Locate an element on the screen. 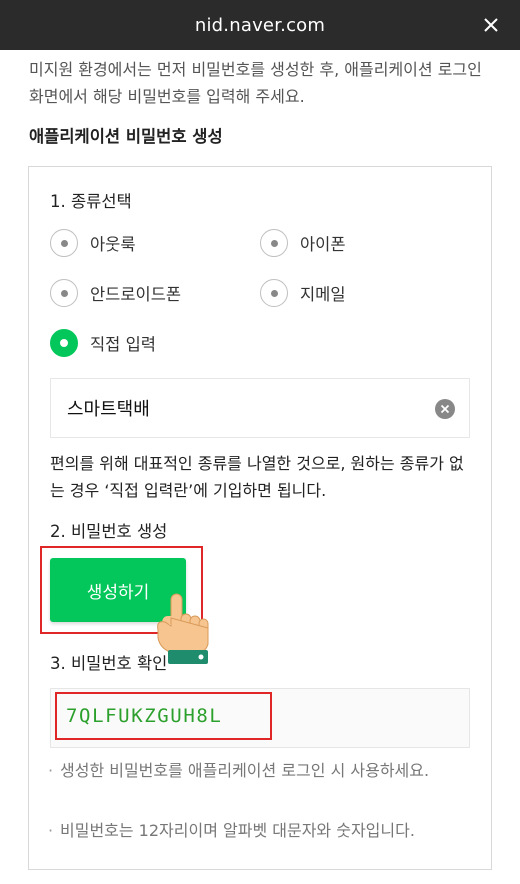 The height and width of the screenshot is (884, 520). page-url: nid.naver.com is located at coordinates (260, 25).